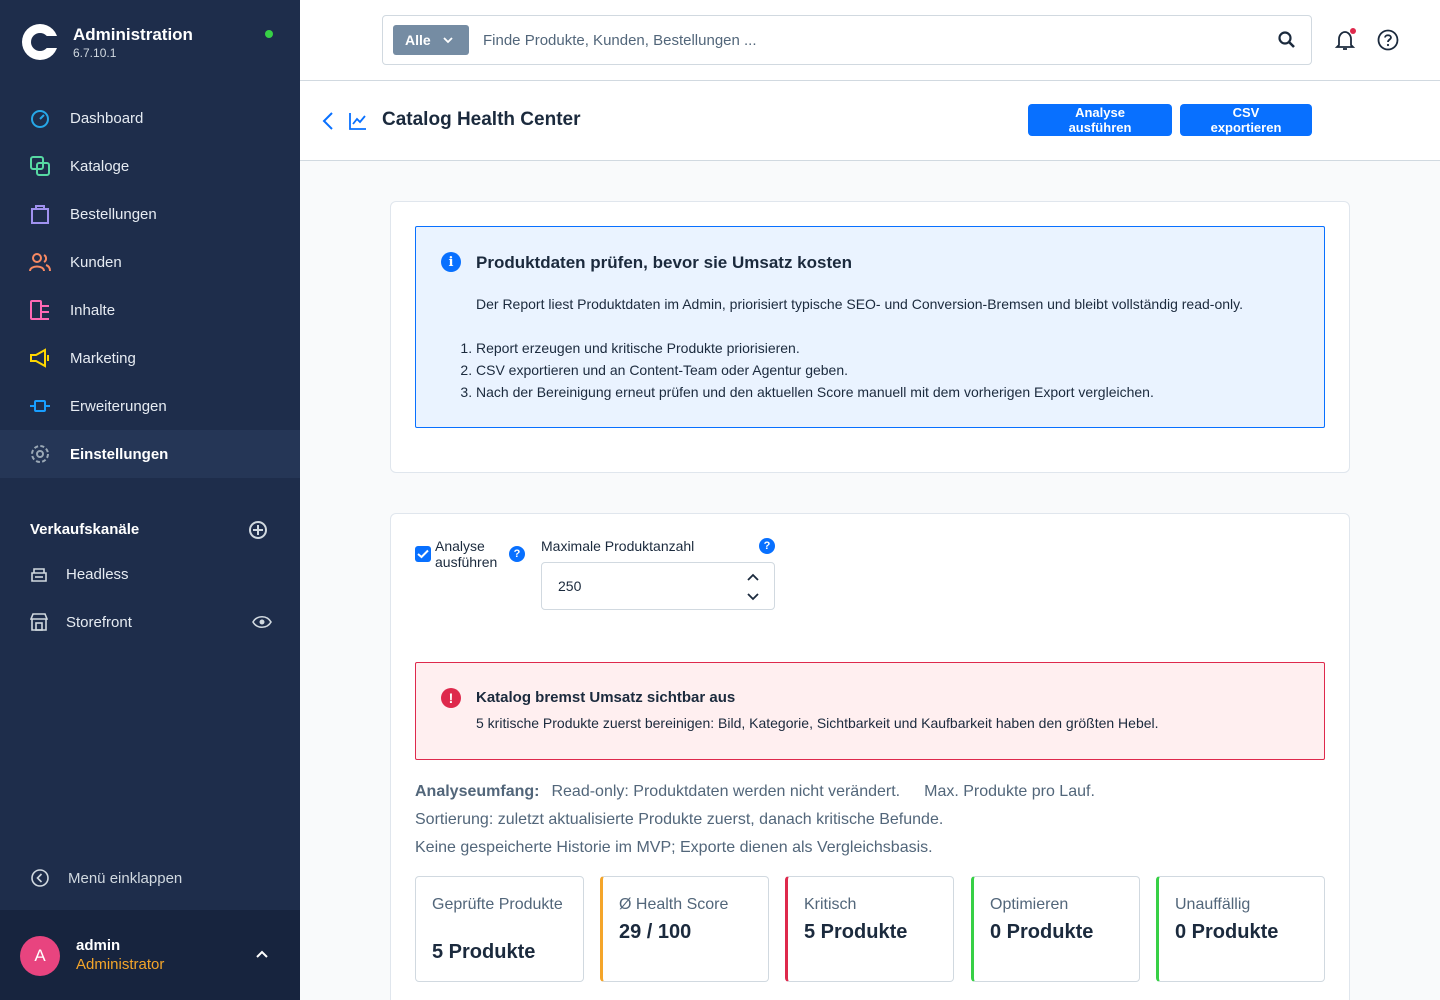  I want to click on scope-item: Max. Produkte pro Lauf., so click(1009, 791).